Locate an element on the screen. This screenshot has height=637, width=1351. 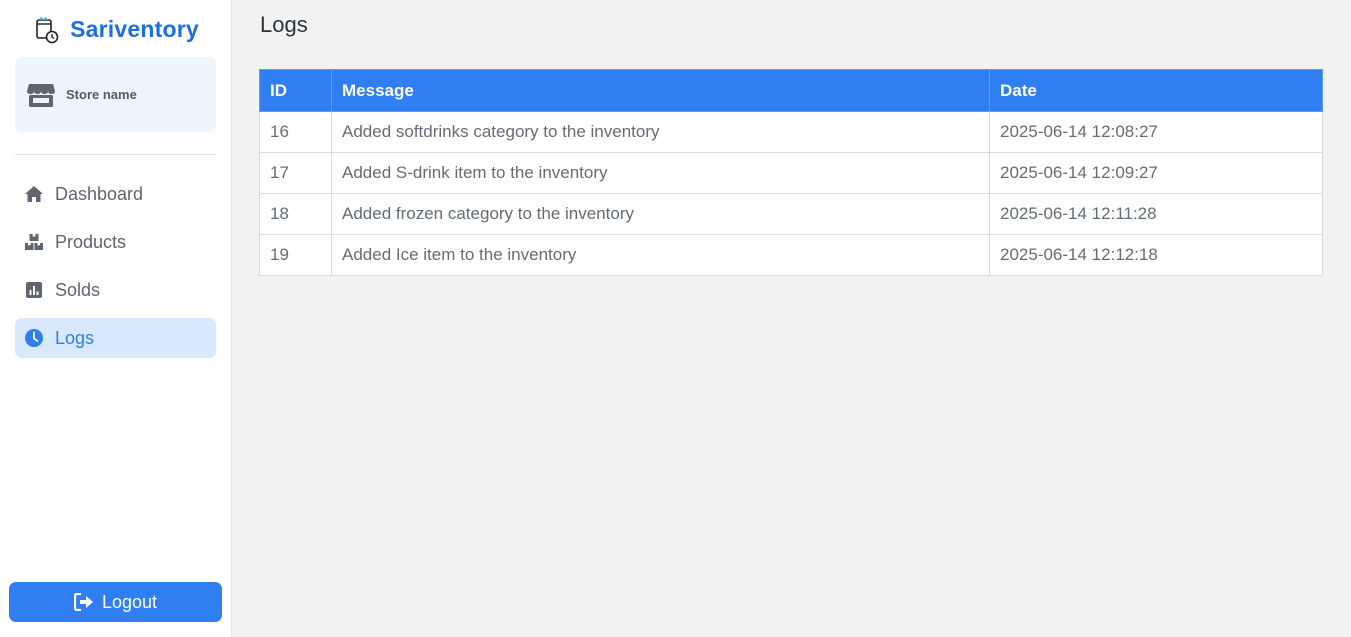
column-header-message: Message is located at coordinates (660, 90).